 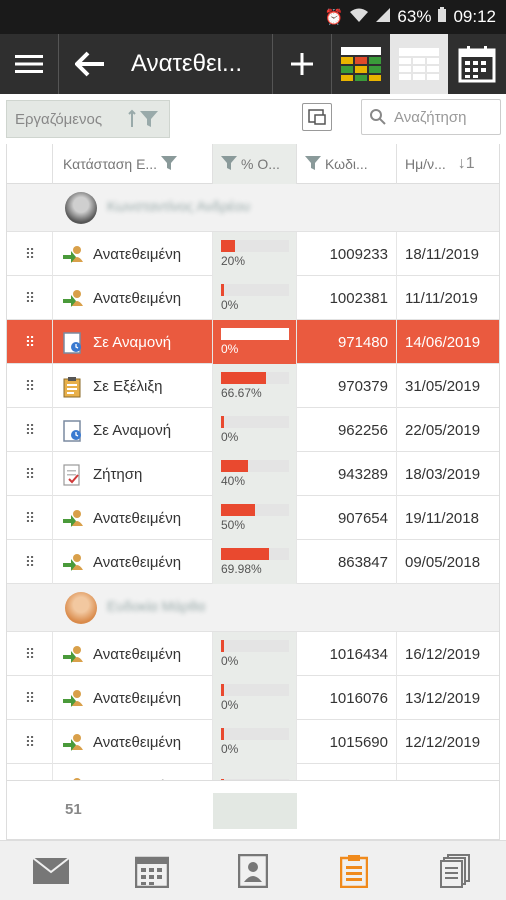 What do you see at coordinates (81, 608) in the screenshot?
I see `avatar` at bounding box center [81, 608].